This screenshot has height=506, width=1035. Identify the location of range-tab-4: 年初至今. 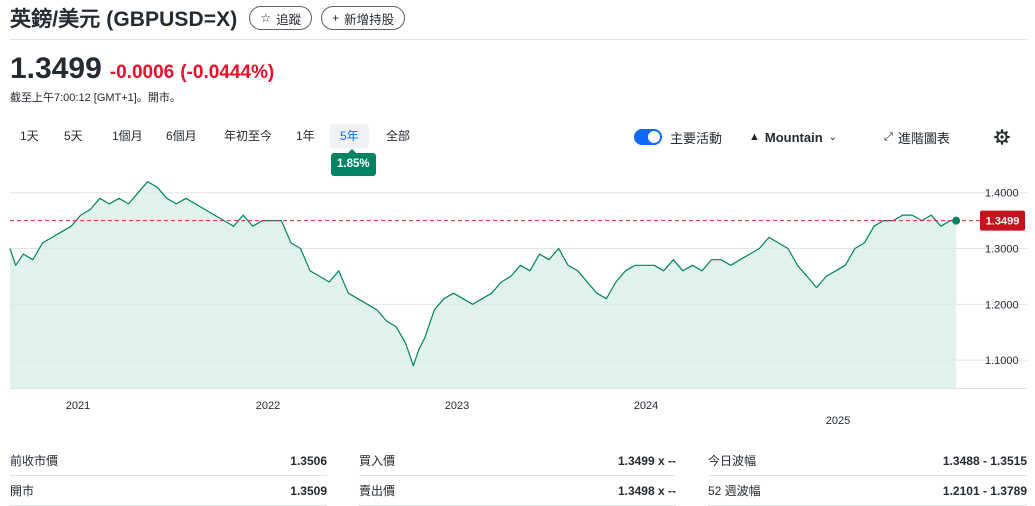
(248, 136).